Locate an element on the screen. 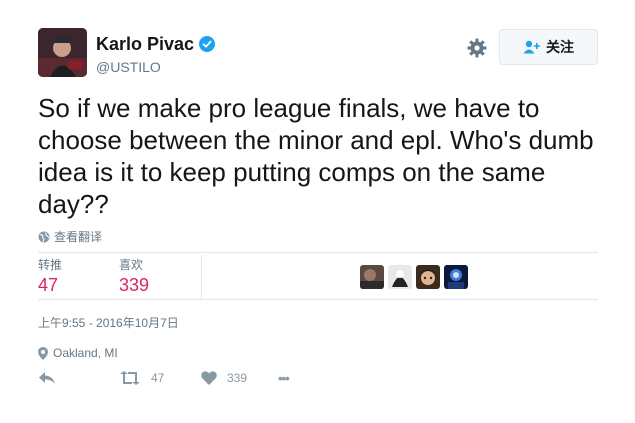  location-label: Oakland, MI is located at coordinates (85, 353).